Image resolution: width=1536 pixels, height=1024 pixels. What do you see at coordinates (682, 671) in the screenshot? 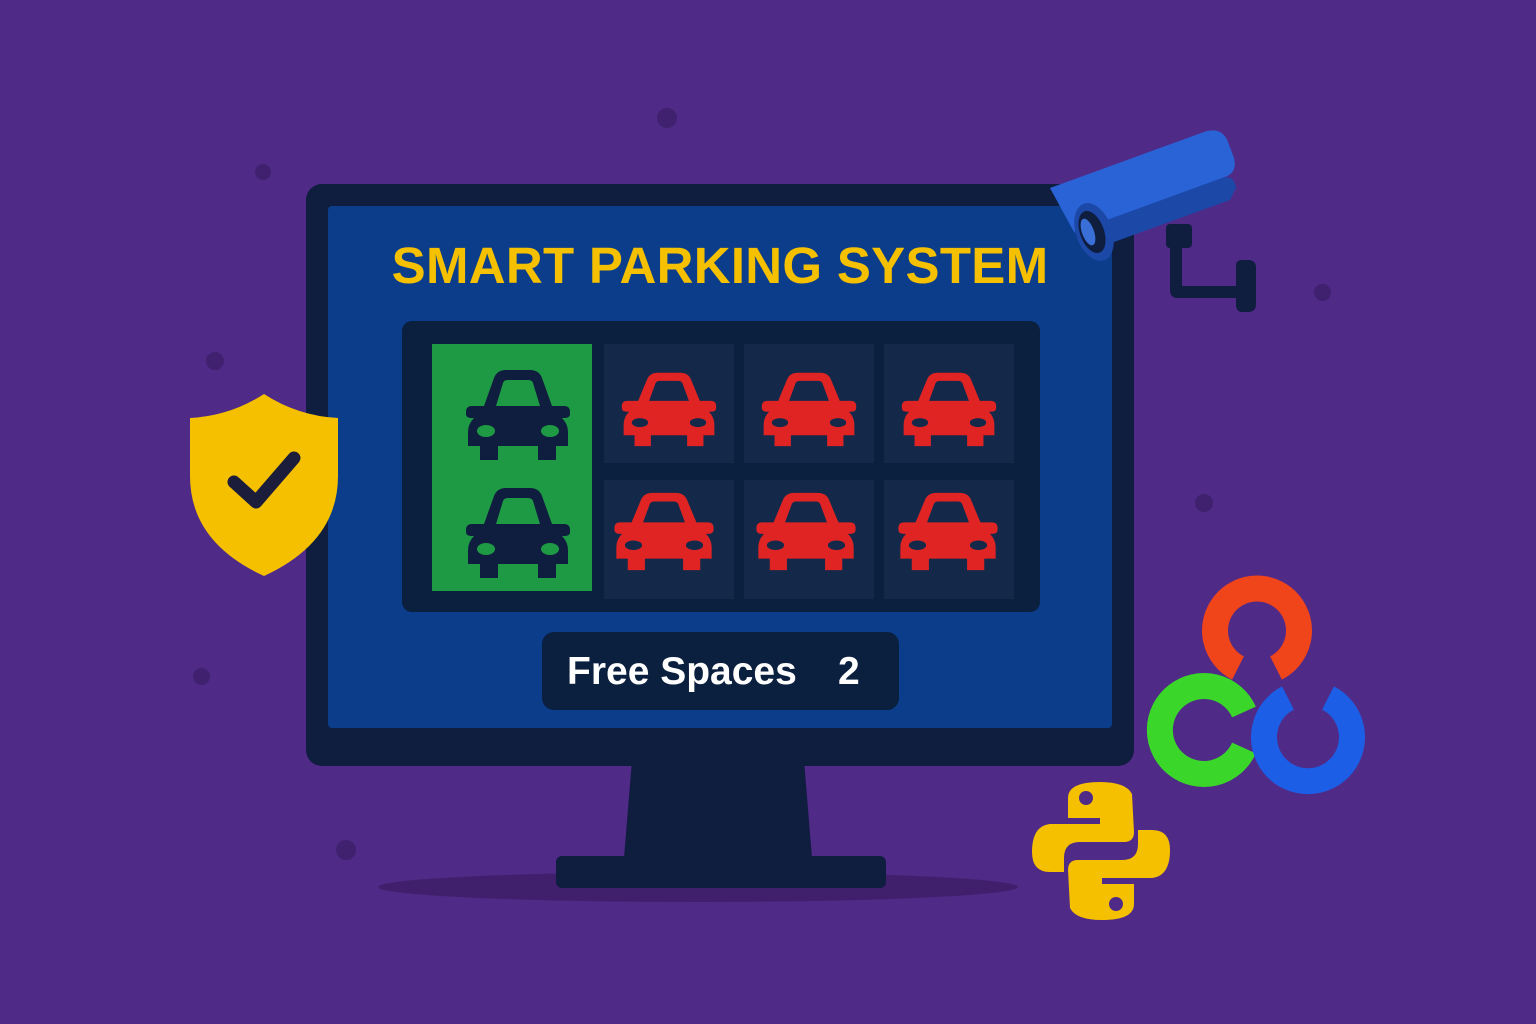
I see `free-spaces-label: Free Spaces` at bounding box center [682, 671].